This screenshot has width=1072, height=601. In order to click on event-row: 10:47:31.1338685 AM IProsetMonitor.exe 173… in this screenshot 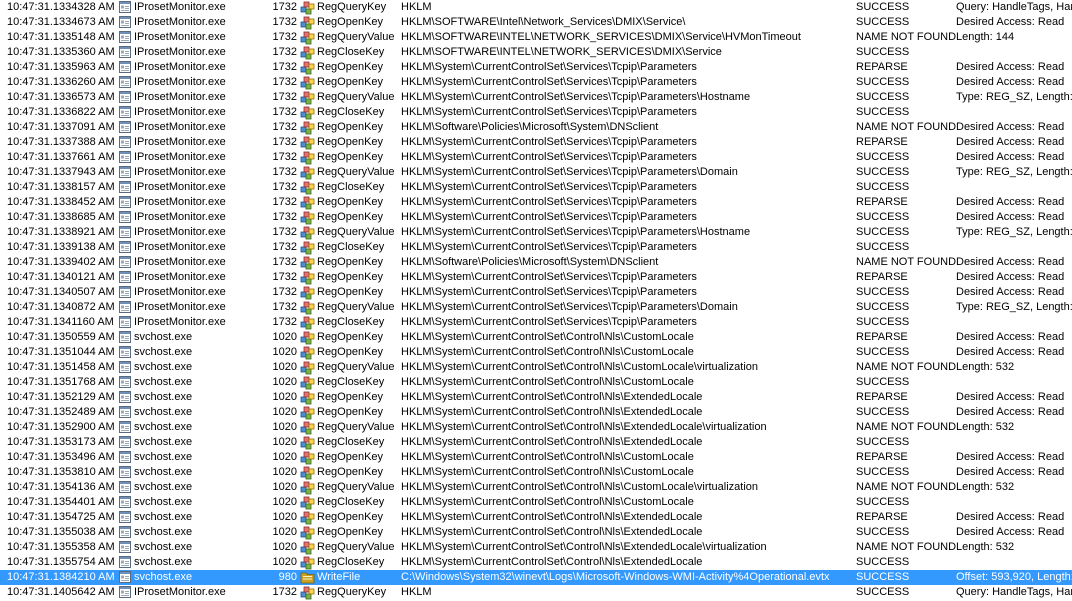, I will do `click(536, 217)`.